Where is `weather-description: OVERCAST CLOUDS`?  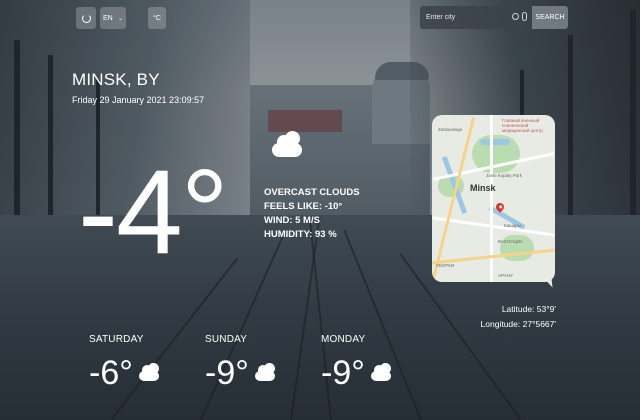 weather-description: OVERCAST CLOUDS is located at coordinates (312, 192).